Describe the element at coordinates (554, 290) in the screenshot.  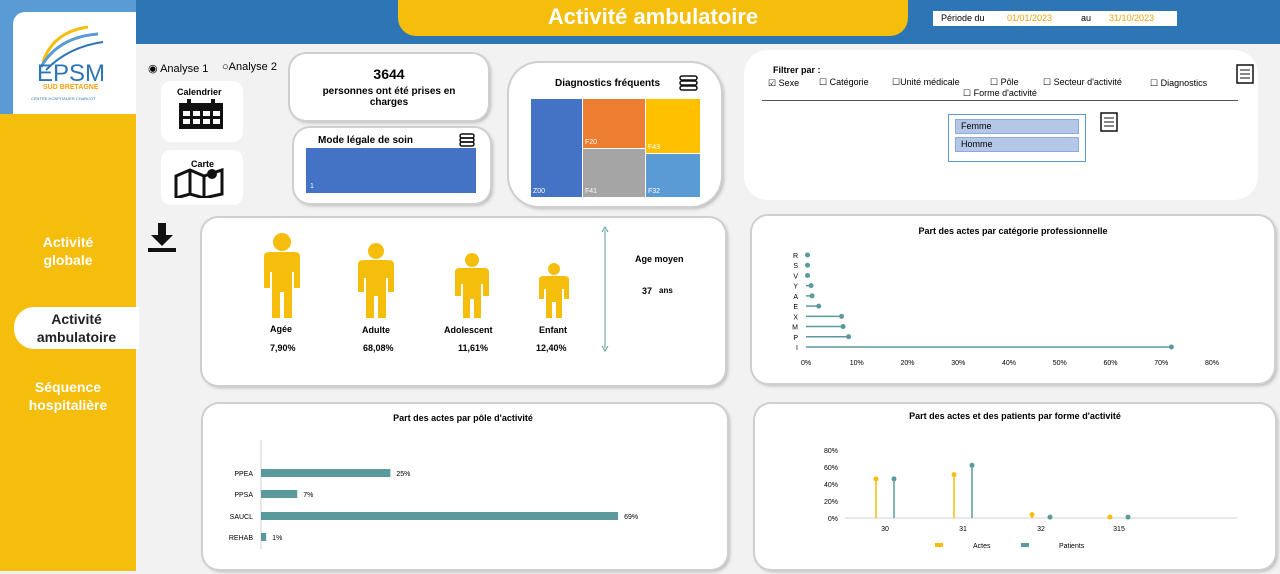
I see `person-icon-enfant` at that location.